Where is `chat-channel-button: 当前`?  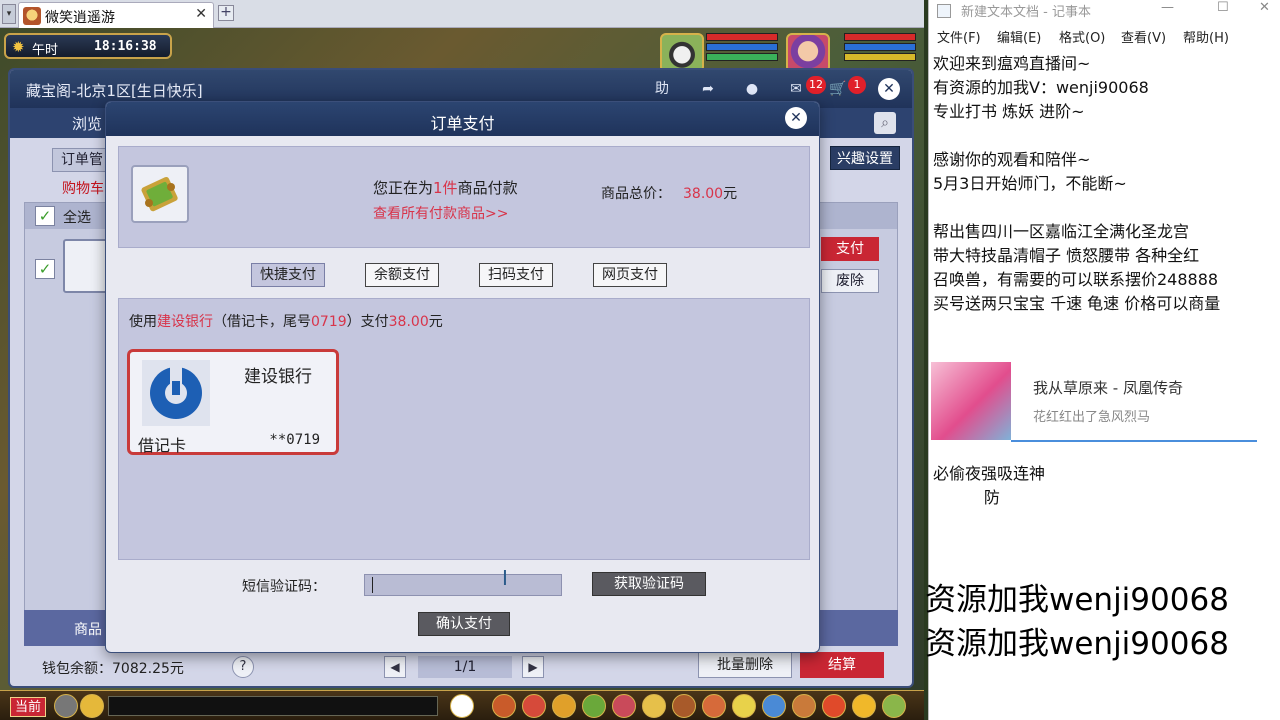 chat-channel-button: 当前 is located at coordinates (28, 707).